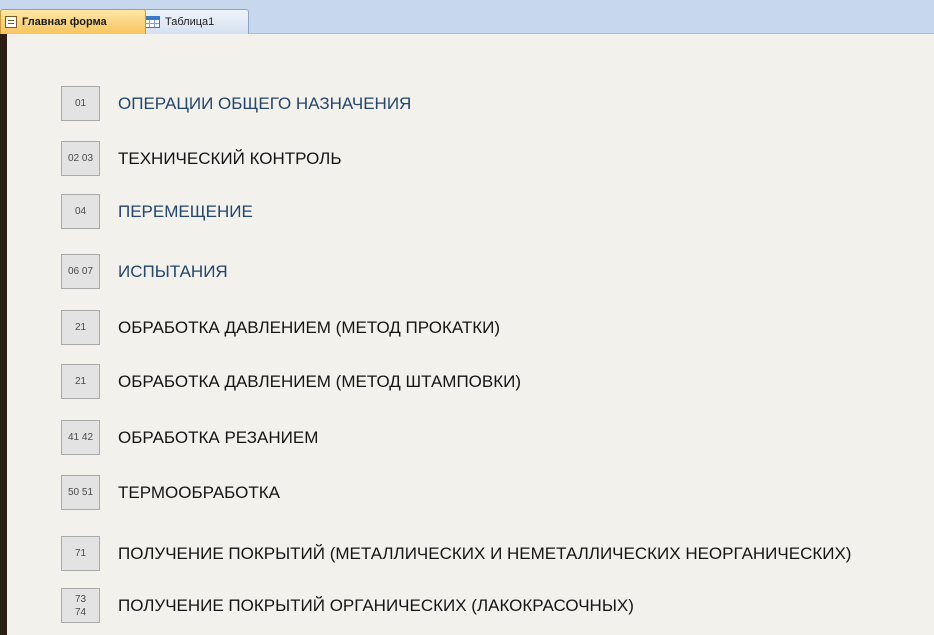 The width and height of the screenshot is (934, 635). Describe the element at coordinates (190, 22) in the screenshot. I see `tab-label: Таблица1` at that location.